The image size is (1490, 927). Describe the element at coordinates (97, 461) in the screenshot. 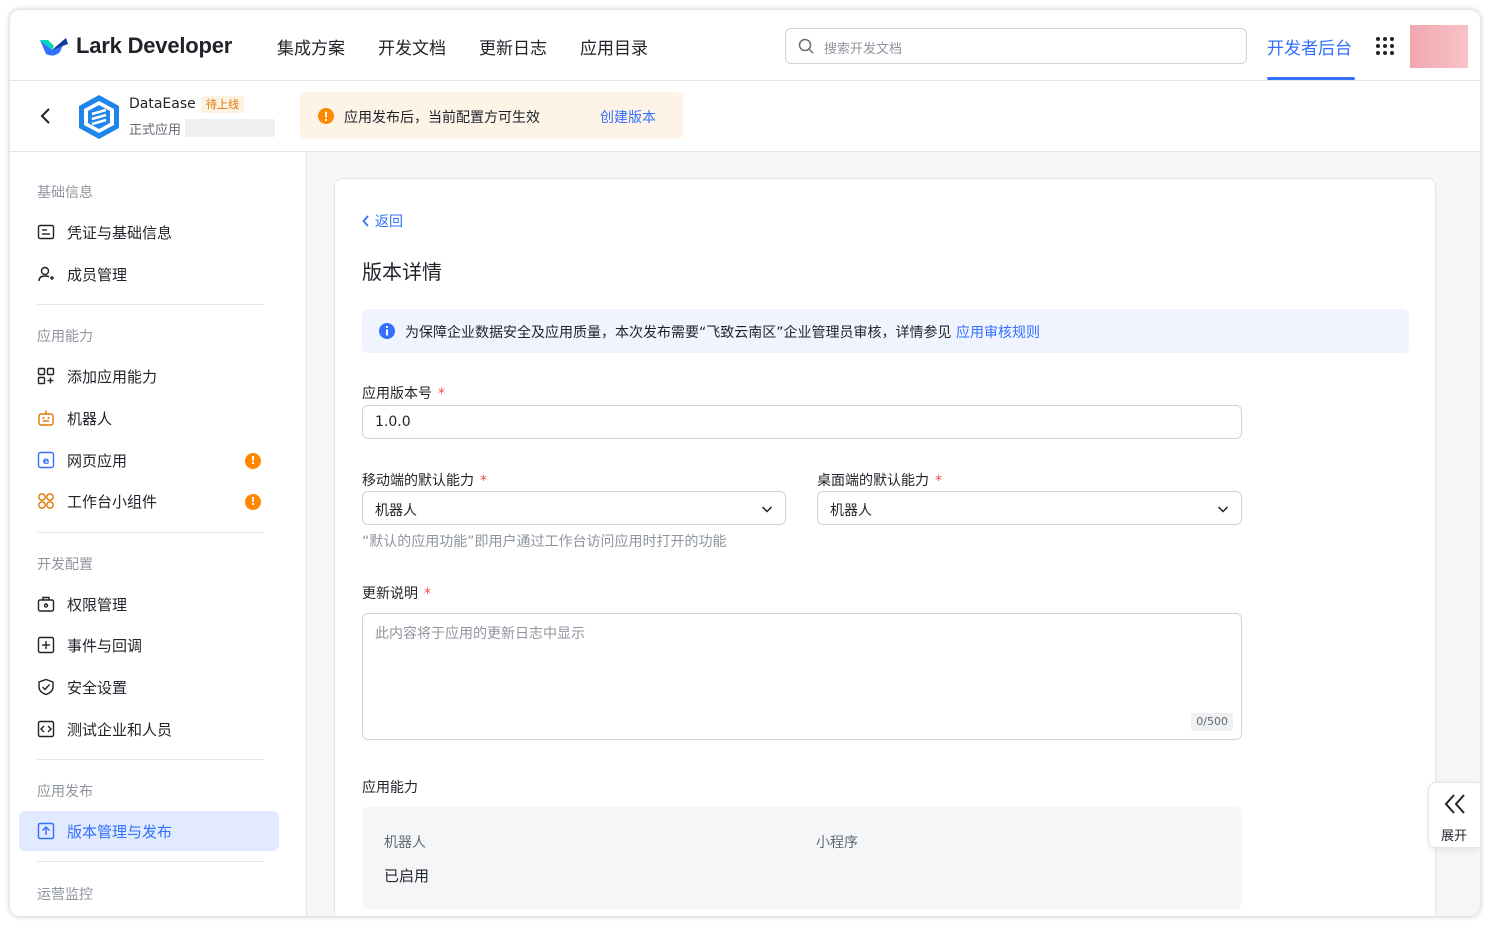

I see `sidebar-item-label: 网页应用` at that location.